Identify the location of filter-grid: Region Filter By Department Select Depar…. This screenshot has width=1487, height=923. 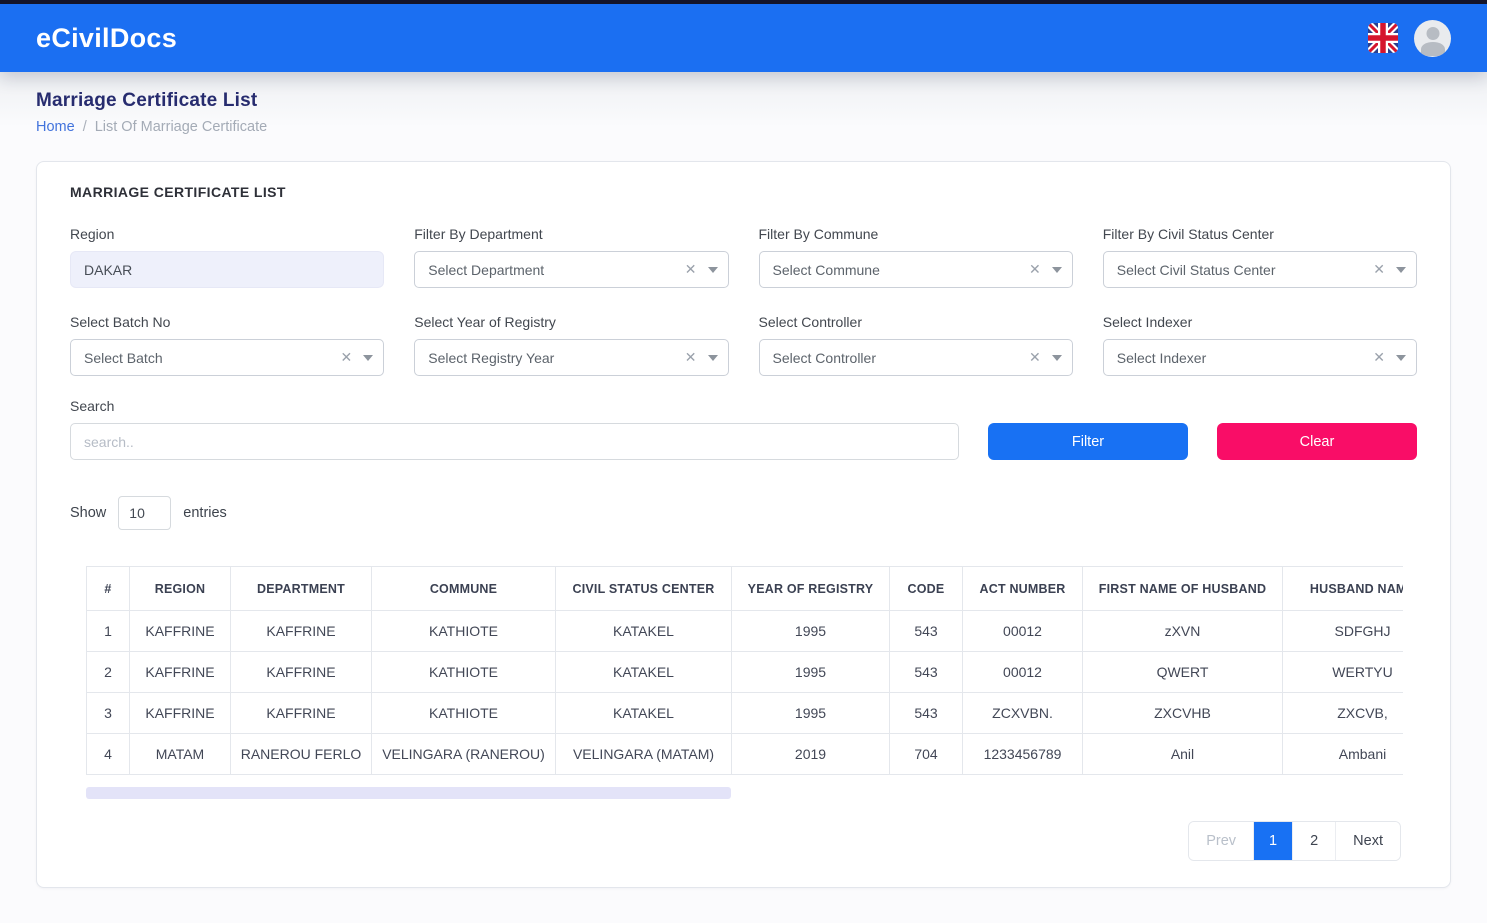
(743, 301).